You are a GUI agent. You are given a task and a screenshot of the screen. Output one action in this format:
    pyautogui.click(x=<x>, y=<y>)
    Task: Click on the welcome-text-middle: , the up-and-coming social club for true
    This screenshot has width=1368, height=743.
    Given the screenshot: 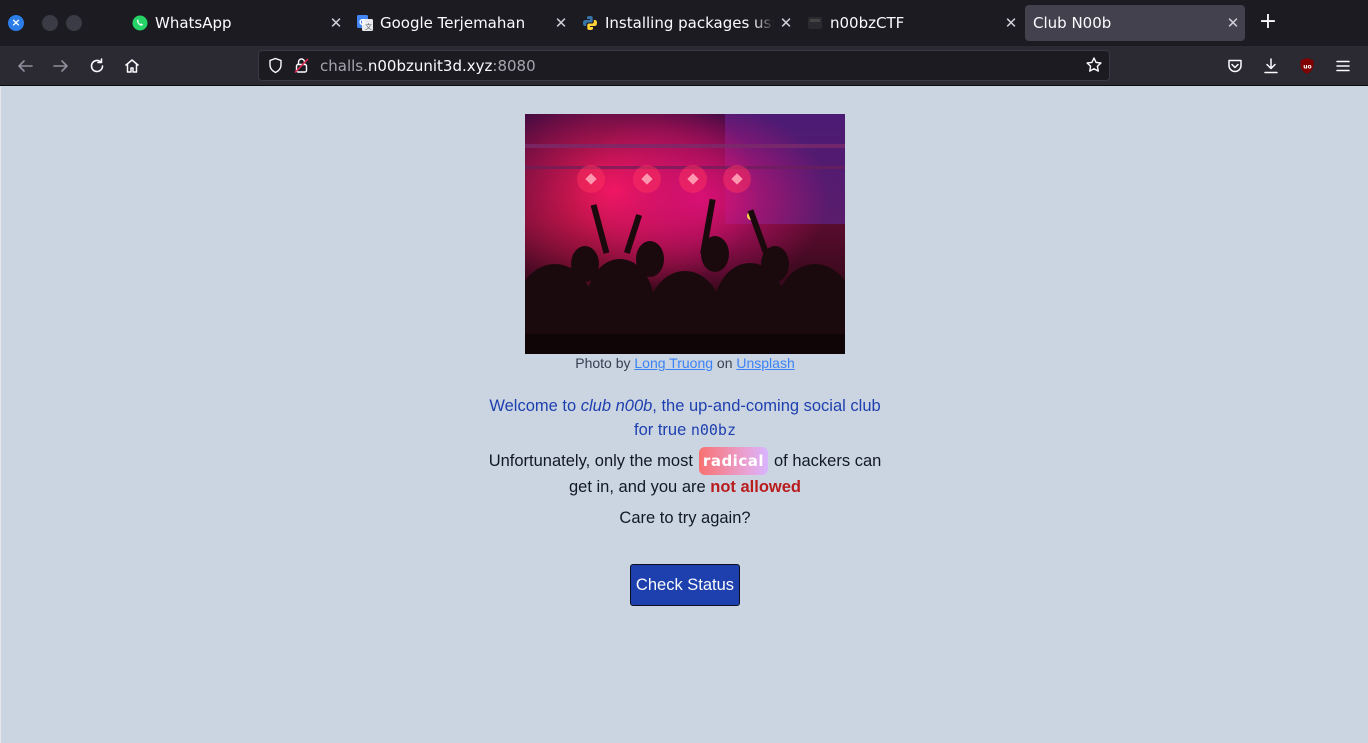 What is the action you would take?
    pyautogui.click(x=757, y=418)
    